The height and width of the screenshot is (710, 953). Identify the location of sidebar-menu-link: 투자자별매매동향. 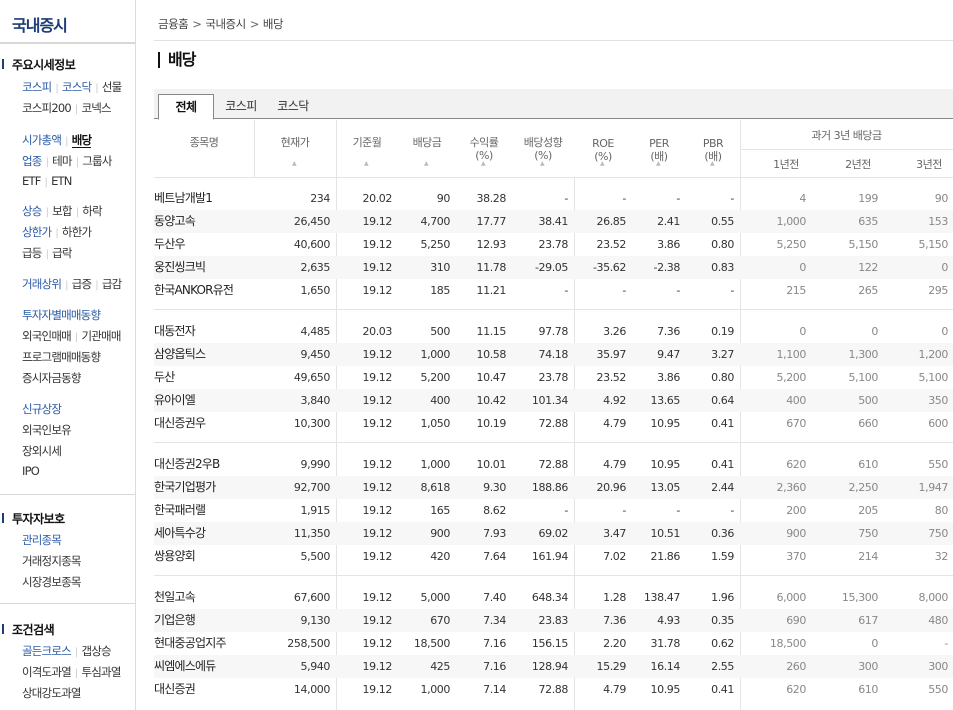
(61, 315).